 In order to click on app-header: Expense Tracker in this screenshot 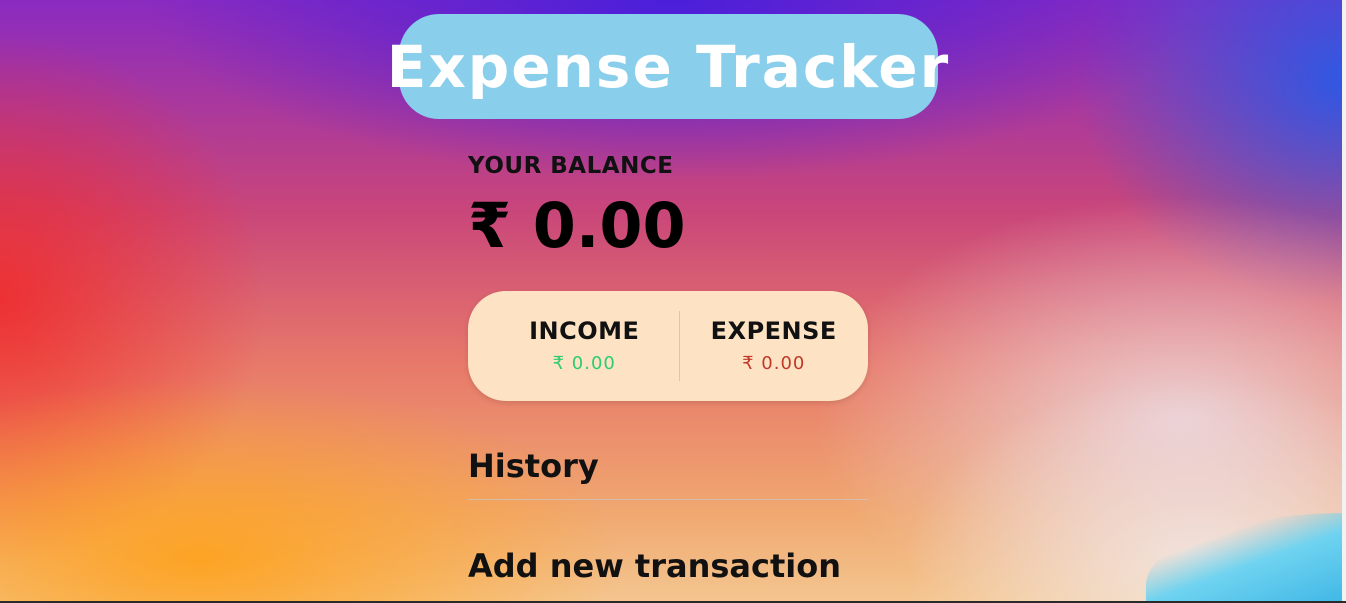, I will do `click(667, 66)`.